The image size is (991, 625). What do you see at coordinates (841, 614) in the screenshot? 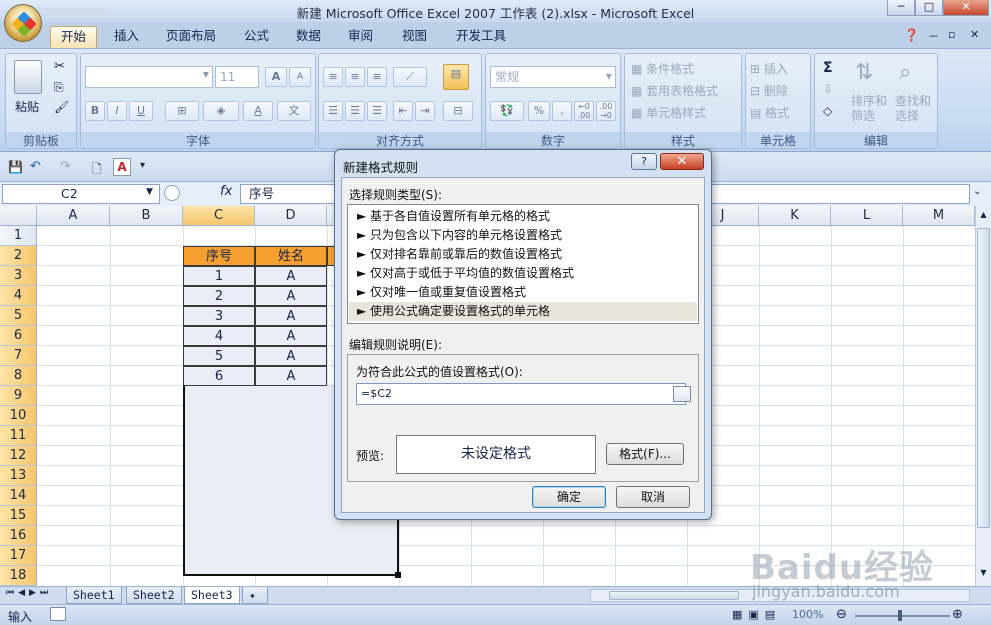
I see `zoom-out-icon: ⊖` at bounding box center [841, 614].